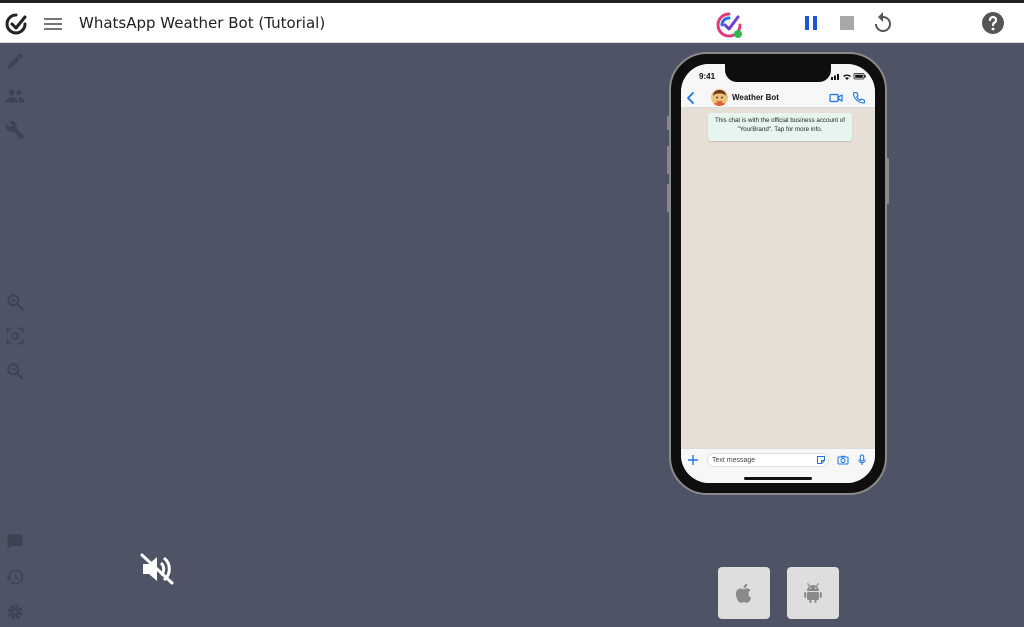 The height and width of the screenshot is (627, 1024). I want to click on people-icon, so click(15, 96).